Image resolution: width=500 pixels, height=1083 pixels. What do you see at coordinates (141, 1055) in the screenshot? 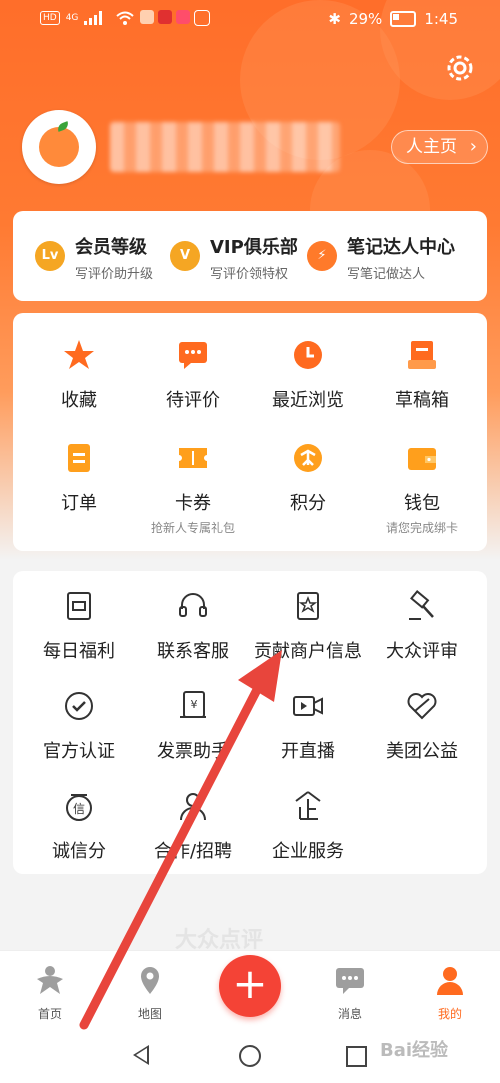
I see `nav-back-icon` at bounding box center [141, 1055].